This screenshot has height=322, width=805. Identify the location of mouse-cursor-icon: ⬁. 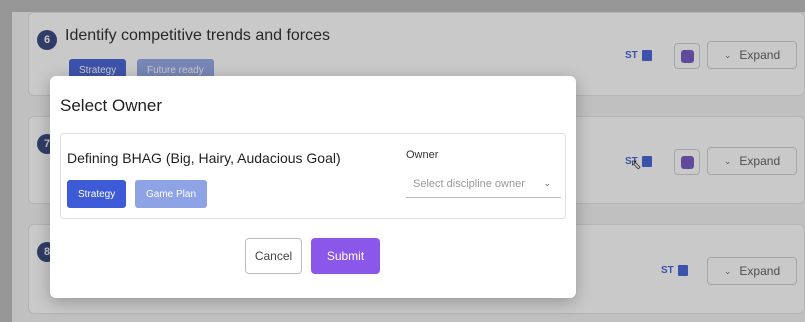
(636, 164).